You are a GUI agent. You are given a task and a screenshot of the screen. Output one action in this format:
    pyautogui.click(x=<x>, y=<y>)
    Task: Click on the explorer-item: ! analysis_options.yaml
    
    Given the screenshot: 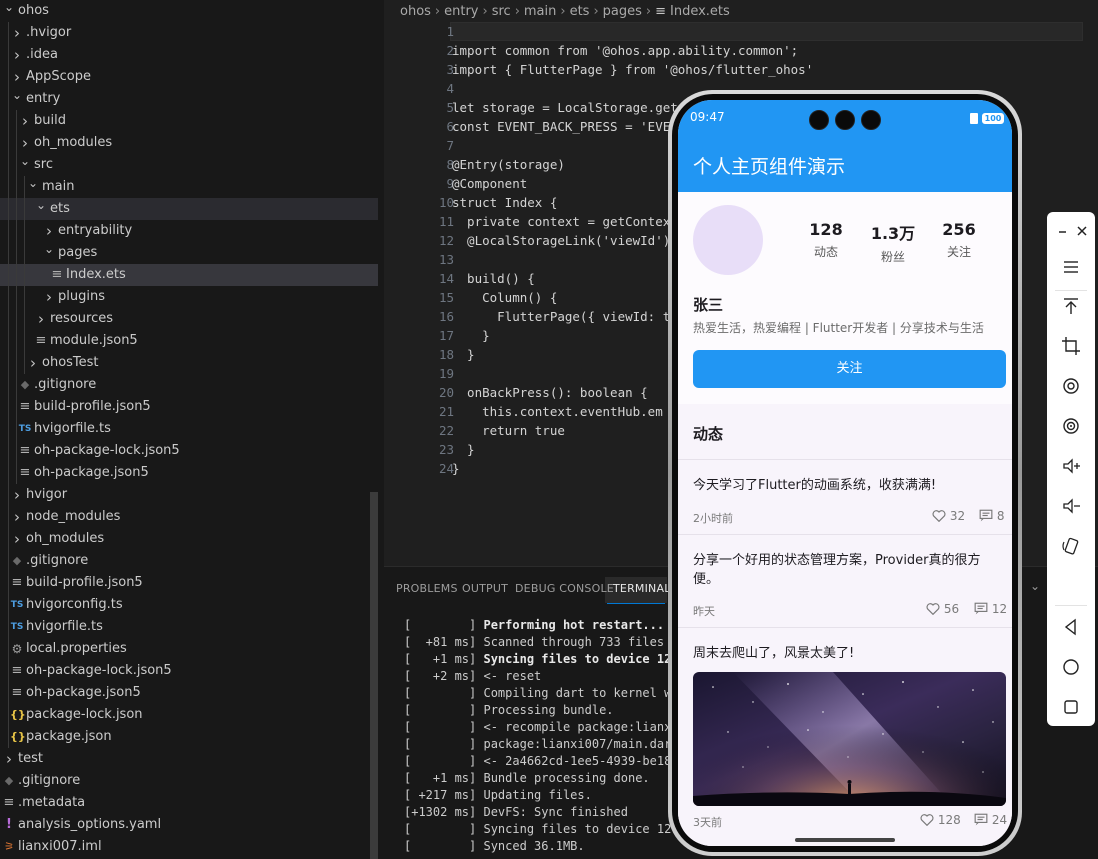 What is the action you would take?
    pyautogui.click(x=189, y=825)
    